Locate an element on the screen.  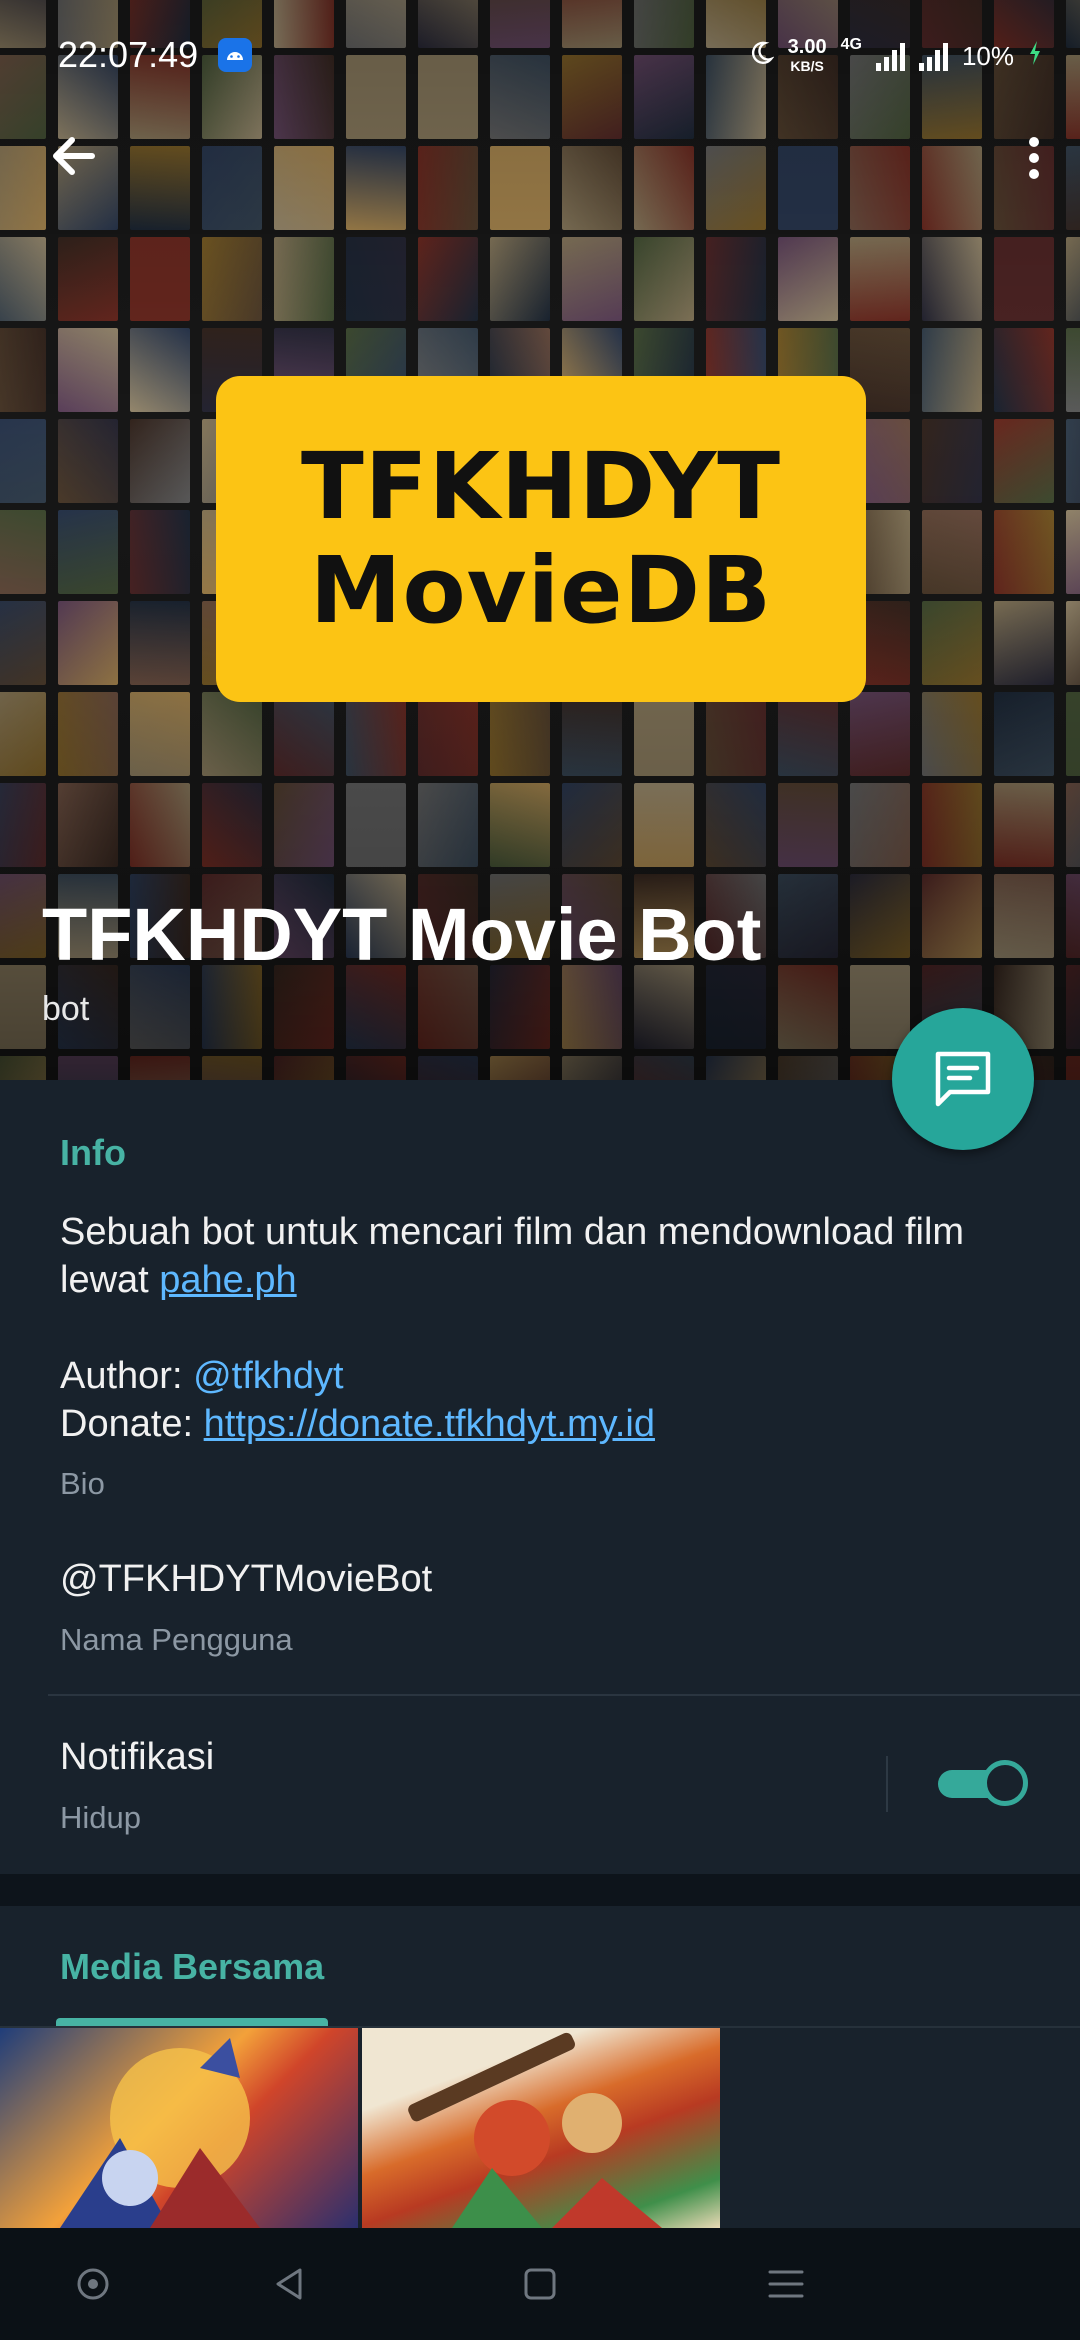
battery-level: 10% is located at coordinates (987, 55).